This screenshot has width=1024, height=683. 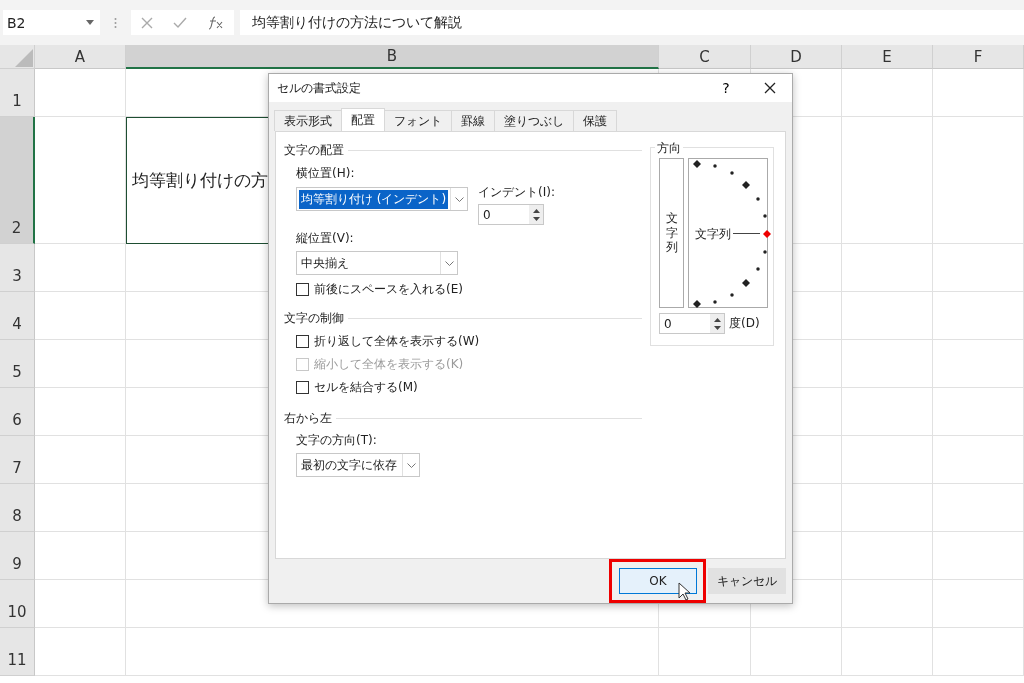 I want to click on checkbox: 折り返して全体を表示する(W), so click(x=388, y=341).